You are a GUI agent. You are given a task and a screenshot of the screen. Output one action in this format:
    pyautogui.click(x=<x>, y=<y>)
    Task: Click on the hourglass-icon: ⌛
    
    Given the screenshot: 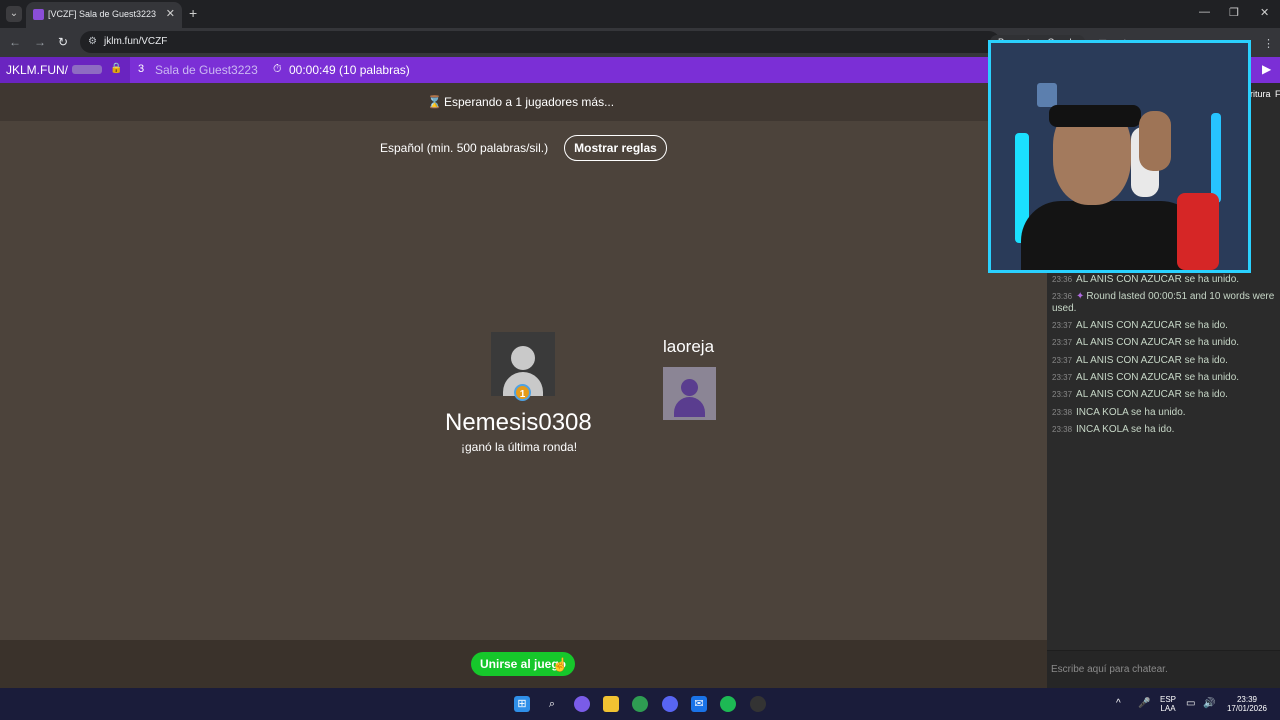 What is the action you would take?
    pyautogui.click(x=434, y=102)
    